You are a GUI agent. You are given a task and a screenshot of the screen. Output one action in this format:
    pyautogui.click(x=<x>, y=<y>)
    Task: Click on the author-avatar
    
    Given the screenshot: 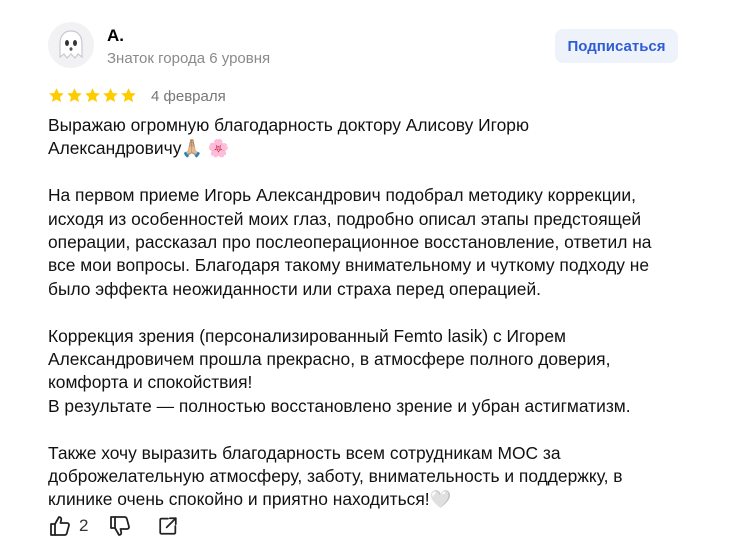 What is the action you would take?
    pyautogui.click(x=71, y=45)
    